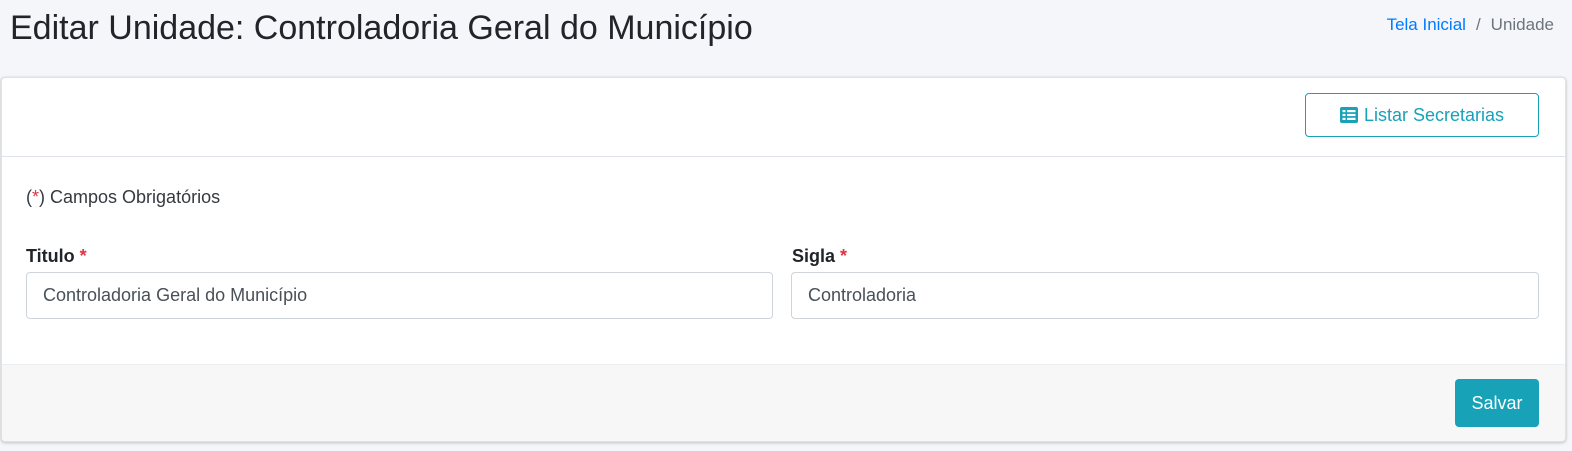  Describe the element at coordinates (50, 256) in the screenshot. I see `titulo-label-text: Titulo` at that location.